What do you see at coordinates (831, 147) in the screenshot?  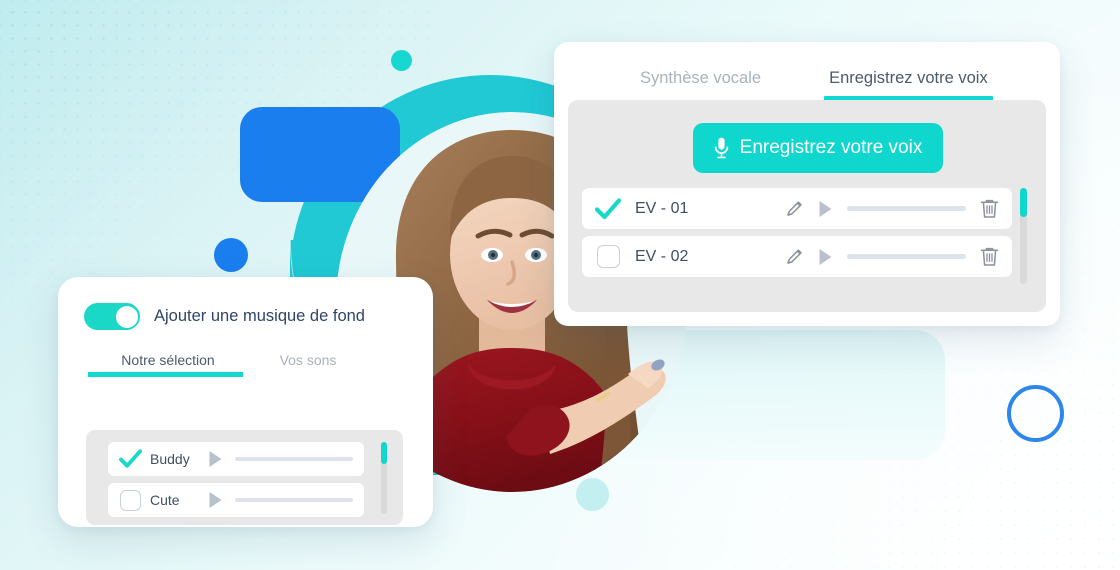 I see `record-voice-button-label: Enregistrez votre voix` at bounding box center [831, 147].